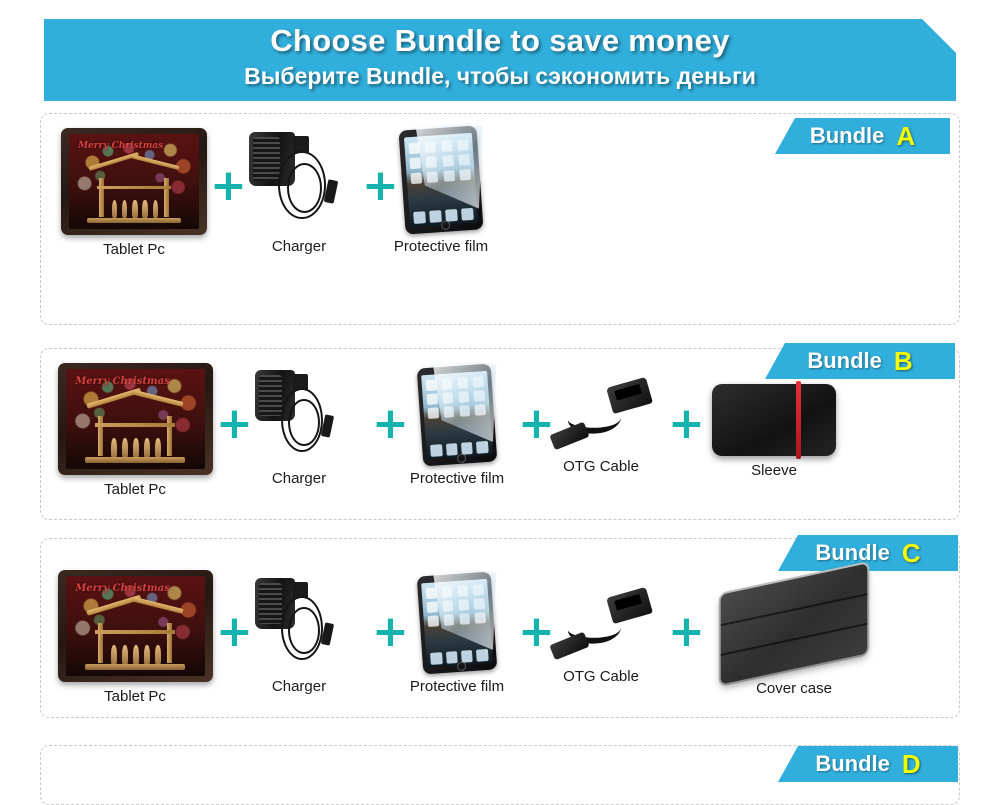 Image resolution: width=1000 pixels, height=805 pixels. I want to click on bundle-tag-c: Bundle C, so click(868, 553).